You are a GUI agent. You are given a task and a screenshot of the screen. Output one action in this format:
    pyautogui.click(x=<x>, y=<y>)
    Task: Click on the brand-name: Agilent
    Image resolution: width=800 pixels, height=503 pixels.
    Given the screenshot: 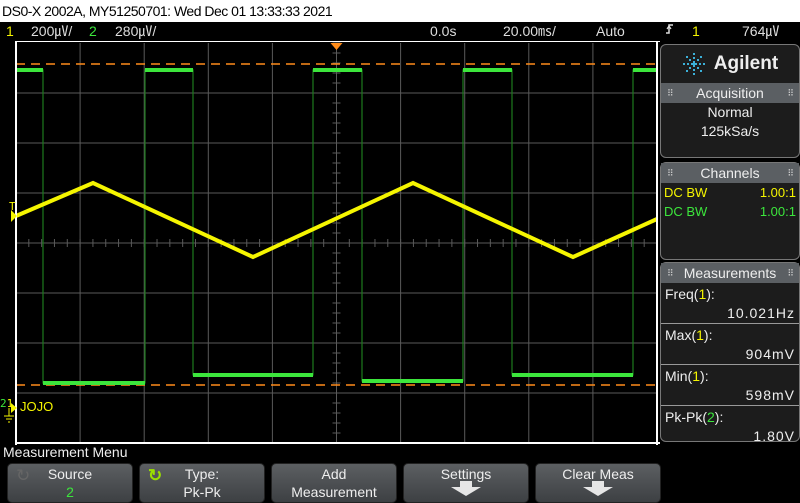 What is the action you would take?
    pyautogui.click(x=746, y=63)
    